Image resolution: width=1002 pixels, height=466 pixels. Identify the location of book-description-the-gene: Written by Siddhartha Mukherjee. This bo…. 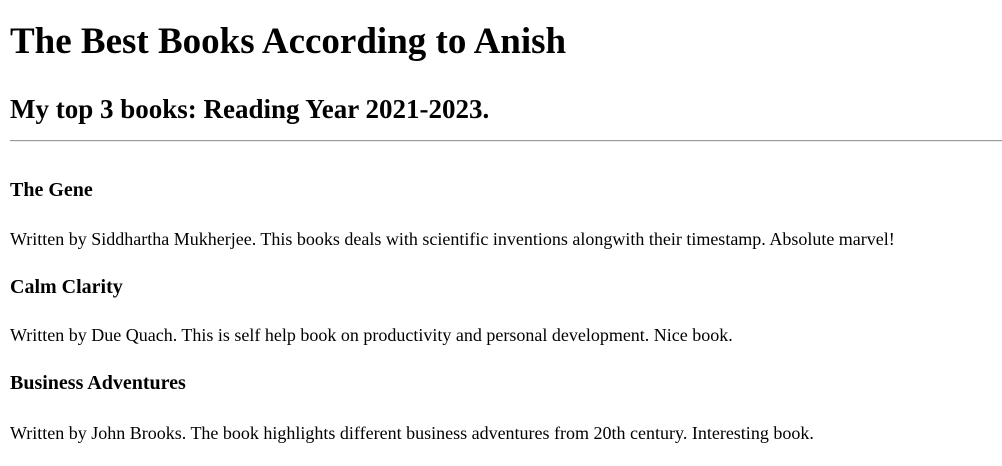
(452, 239).